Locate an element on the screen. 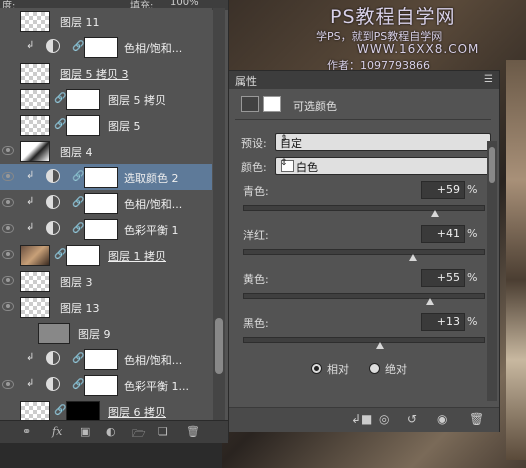 This screenshot has width=526, height=468. preset-select: 自定 ⇕ is located at coordinates (383, 142).